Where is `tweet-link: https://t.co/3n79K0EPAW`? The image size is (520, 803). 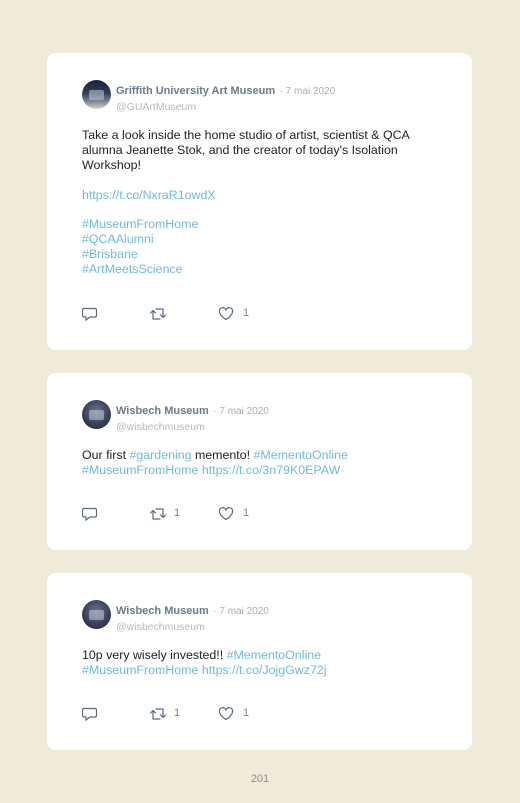
tweet-link: https://t.co/3n79K0EPAW is located at coordinates (271, 470).